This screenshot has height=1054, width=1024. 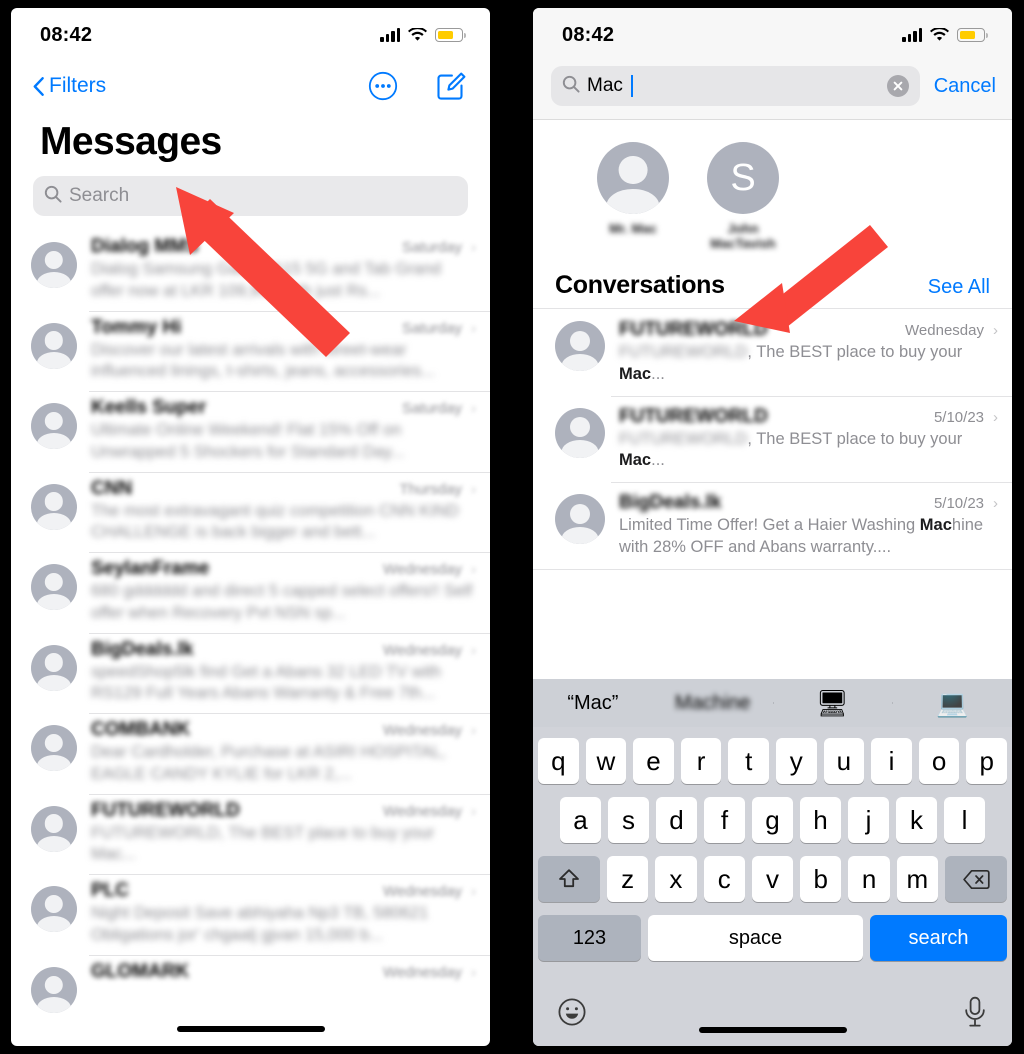 What do you see at coordinates (772, 1030) in the screenshot?
I see `home-indicator` at bounding box center [772, 1030].